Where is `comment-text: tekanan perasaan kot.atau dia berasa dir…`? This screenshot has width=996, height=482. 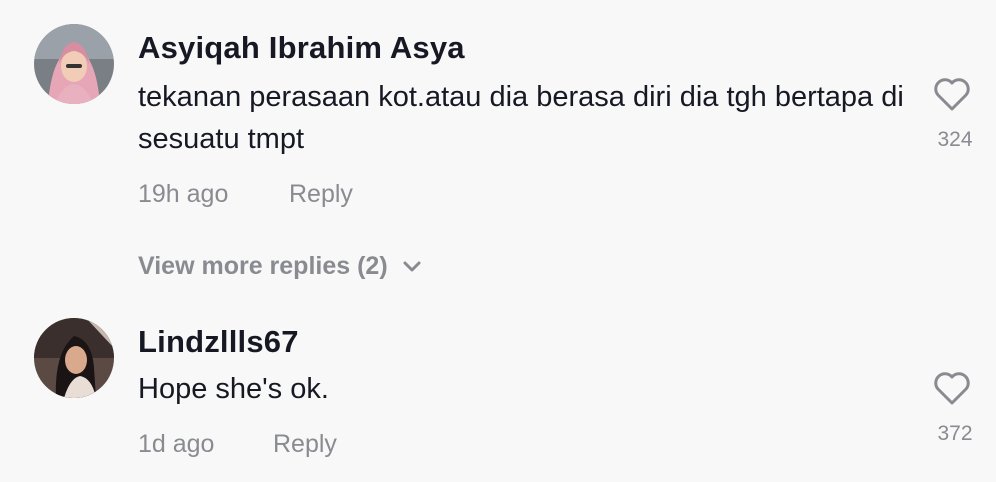
comment-text: tekanan perasaan kot.atau dia berasa dir… is located at coordinates (521, 118).